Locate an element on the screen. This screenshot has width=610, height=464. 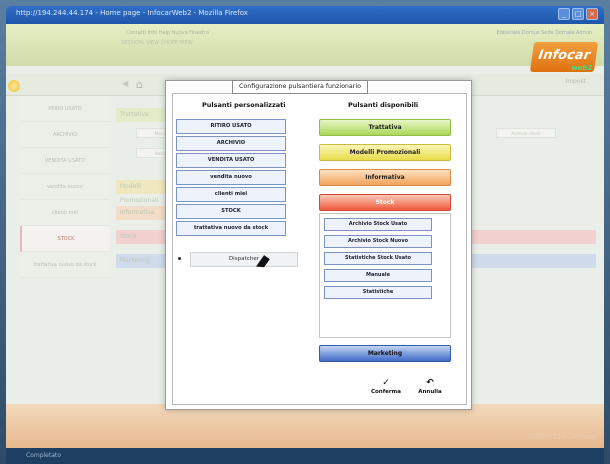
sidebar-item: trattativa nuovo da stock is located at coordinates (65, 265).